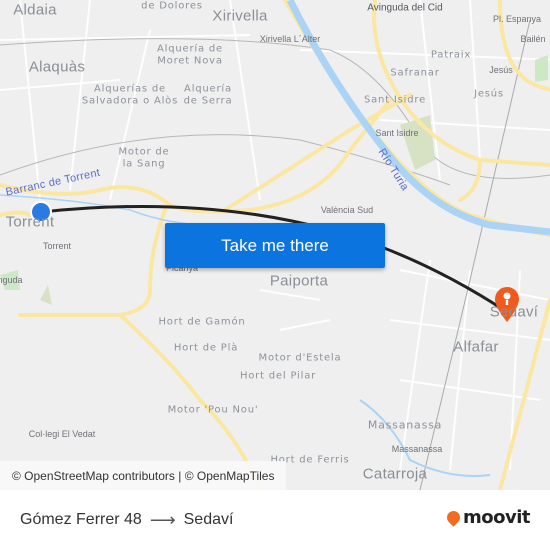 The width and height of the screenshot is (550, 550). I want to click on map-label: Motor de la Sang, so click(144, 158).